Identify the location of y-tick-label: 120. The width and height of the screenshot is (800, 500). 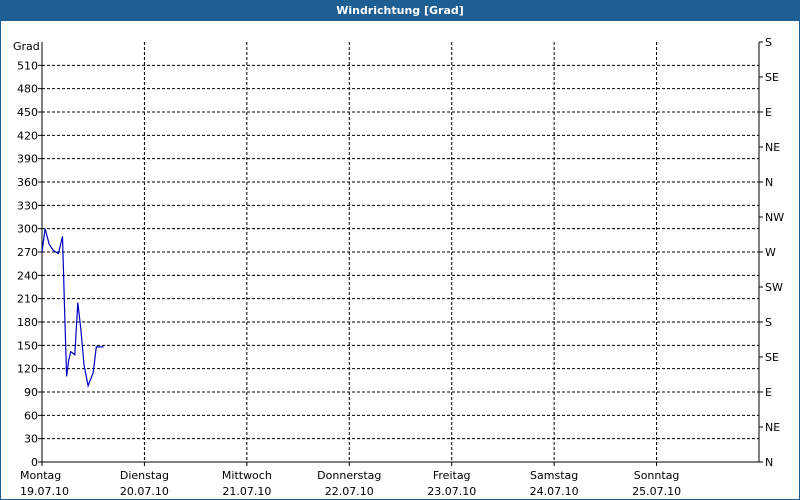
(27, 369).